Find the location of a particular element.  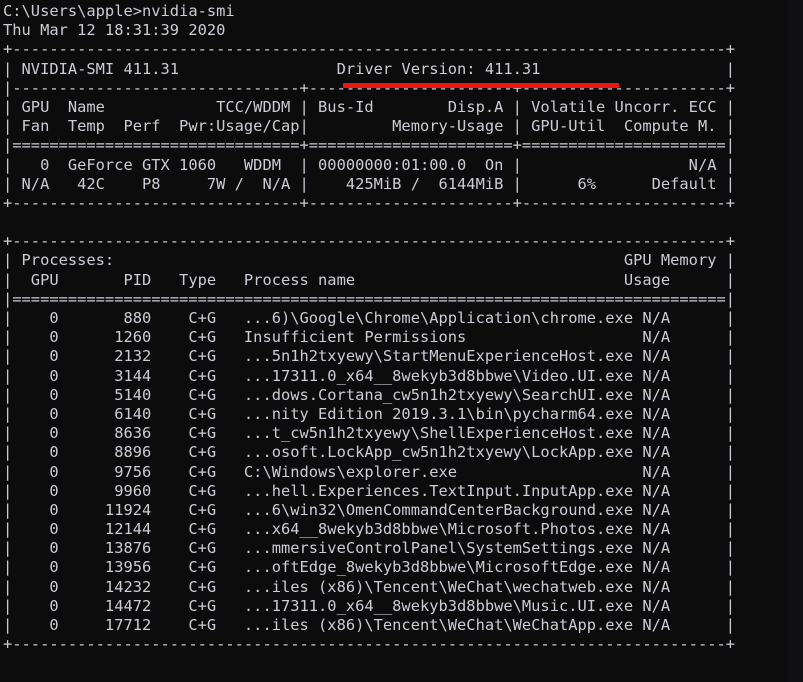

processes-header-row: | GPU PID Type Process name Usage | is located at coordinates (369, 279).